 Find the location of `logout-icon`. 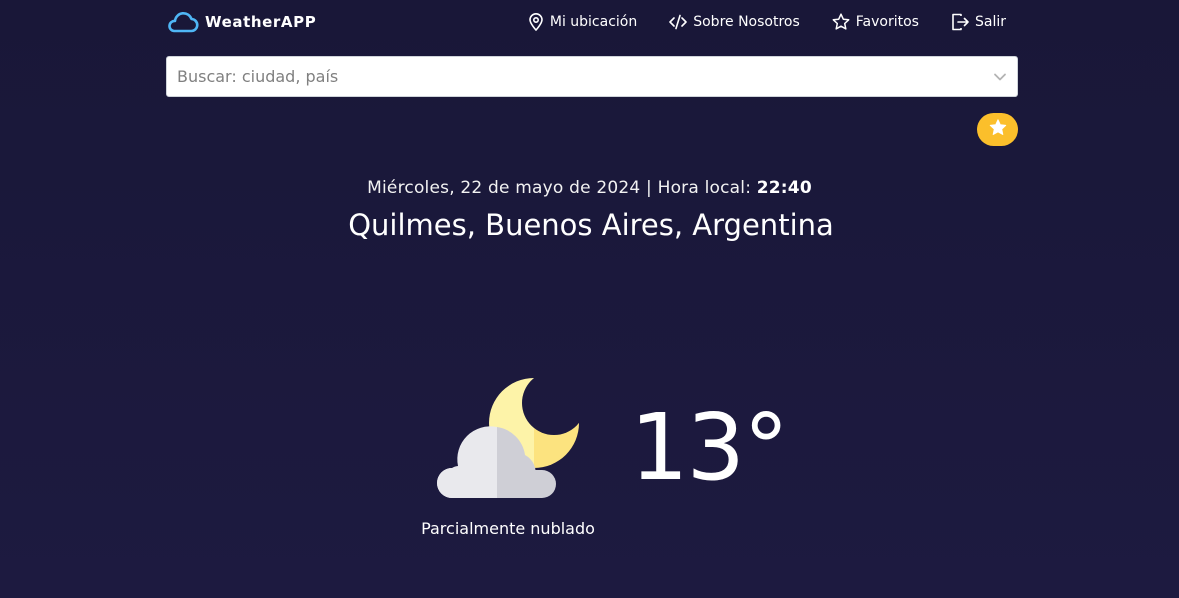

logout-icon is located at coordinates (960, 22).